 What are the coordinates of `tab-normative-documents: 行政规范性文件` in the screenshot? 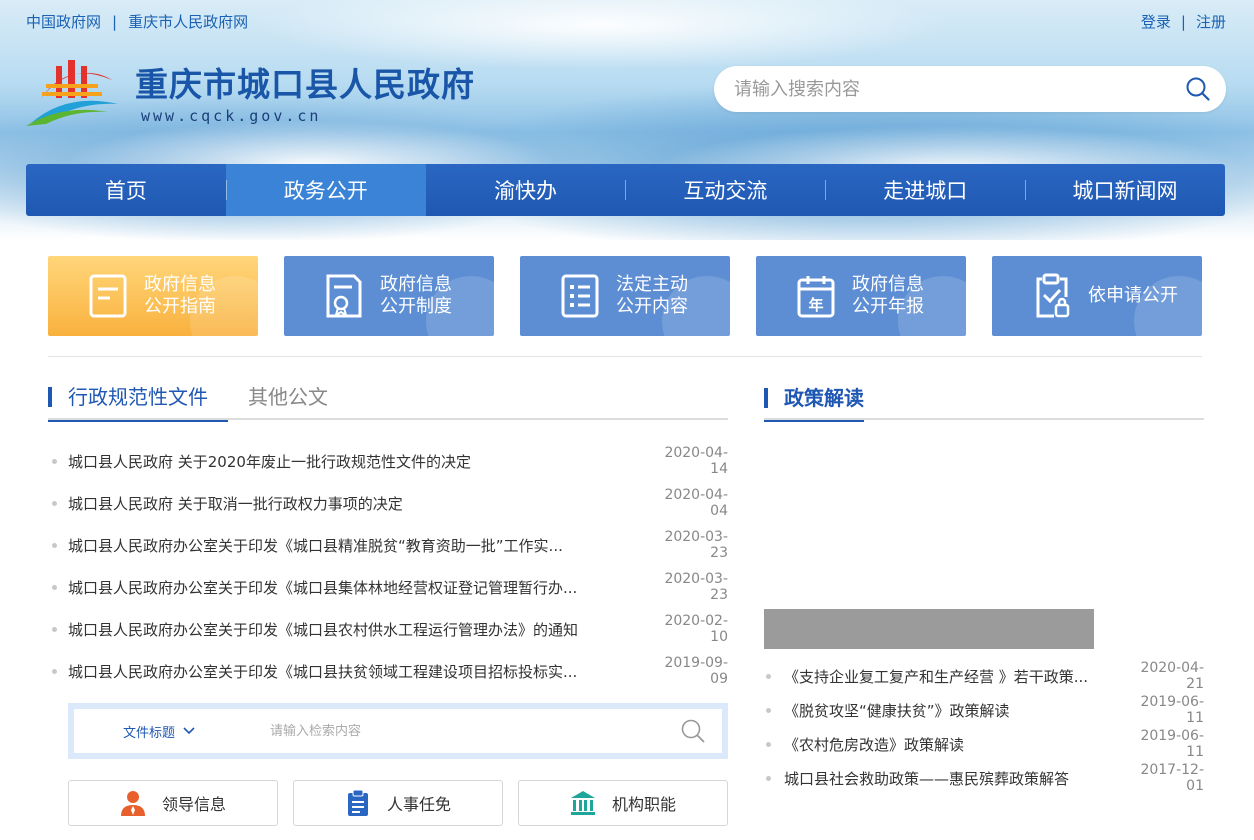 It's located at (138, 403).